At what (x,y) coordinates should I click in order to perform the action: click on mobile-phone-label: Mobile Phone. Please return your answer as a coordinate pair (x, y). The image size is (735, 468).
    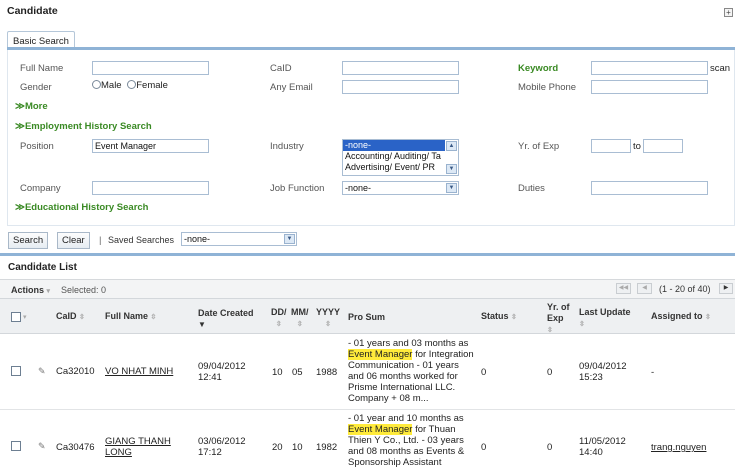
    Looking at the image, I should click on (547, 87).